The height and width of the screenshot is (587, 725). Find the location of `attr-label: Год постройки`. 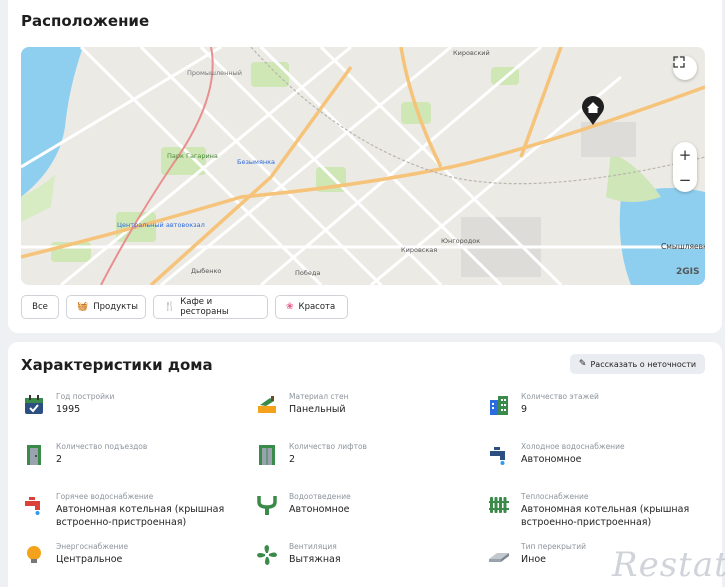

attr-label: Год постройки is located at coordinates (85, 396).